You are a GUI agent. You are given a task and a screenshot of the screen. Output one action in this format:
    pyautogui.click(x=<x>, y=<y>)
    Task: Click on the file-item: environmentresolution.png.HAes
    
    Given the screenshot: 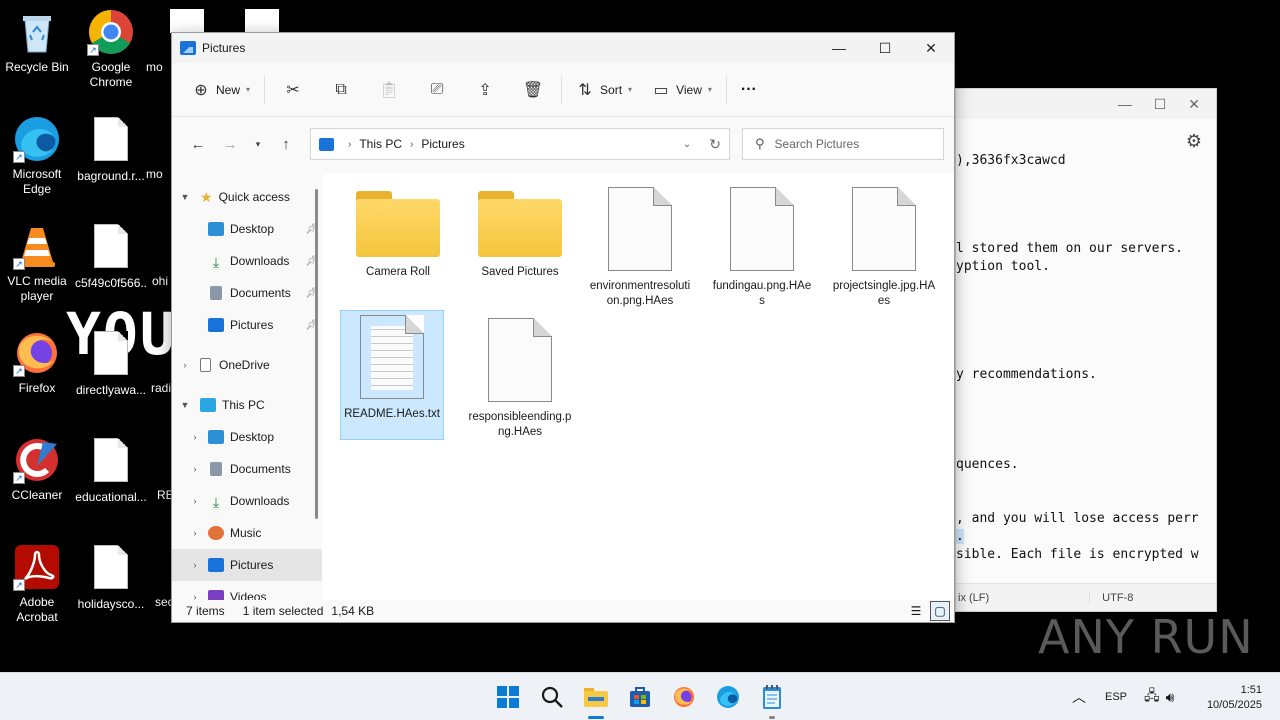 What is the action you would take?
    pyautogui.click(x=640, y=246)
    